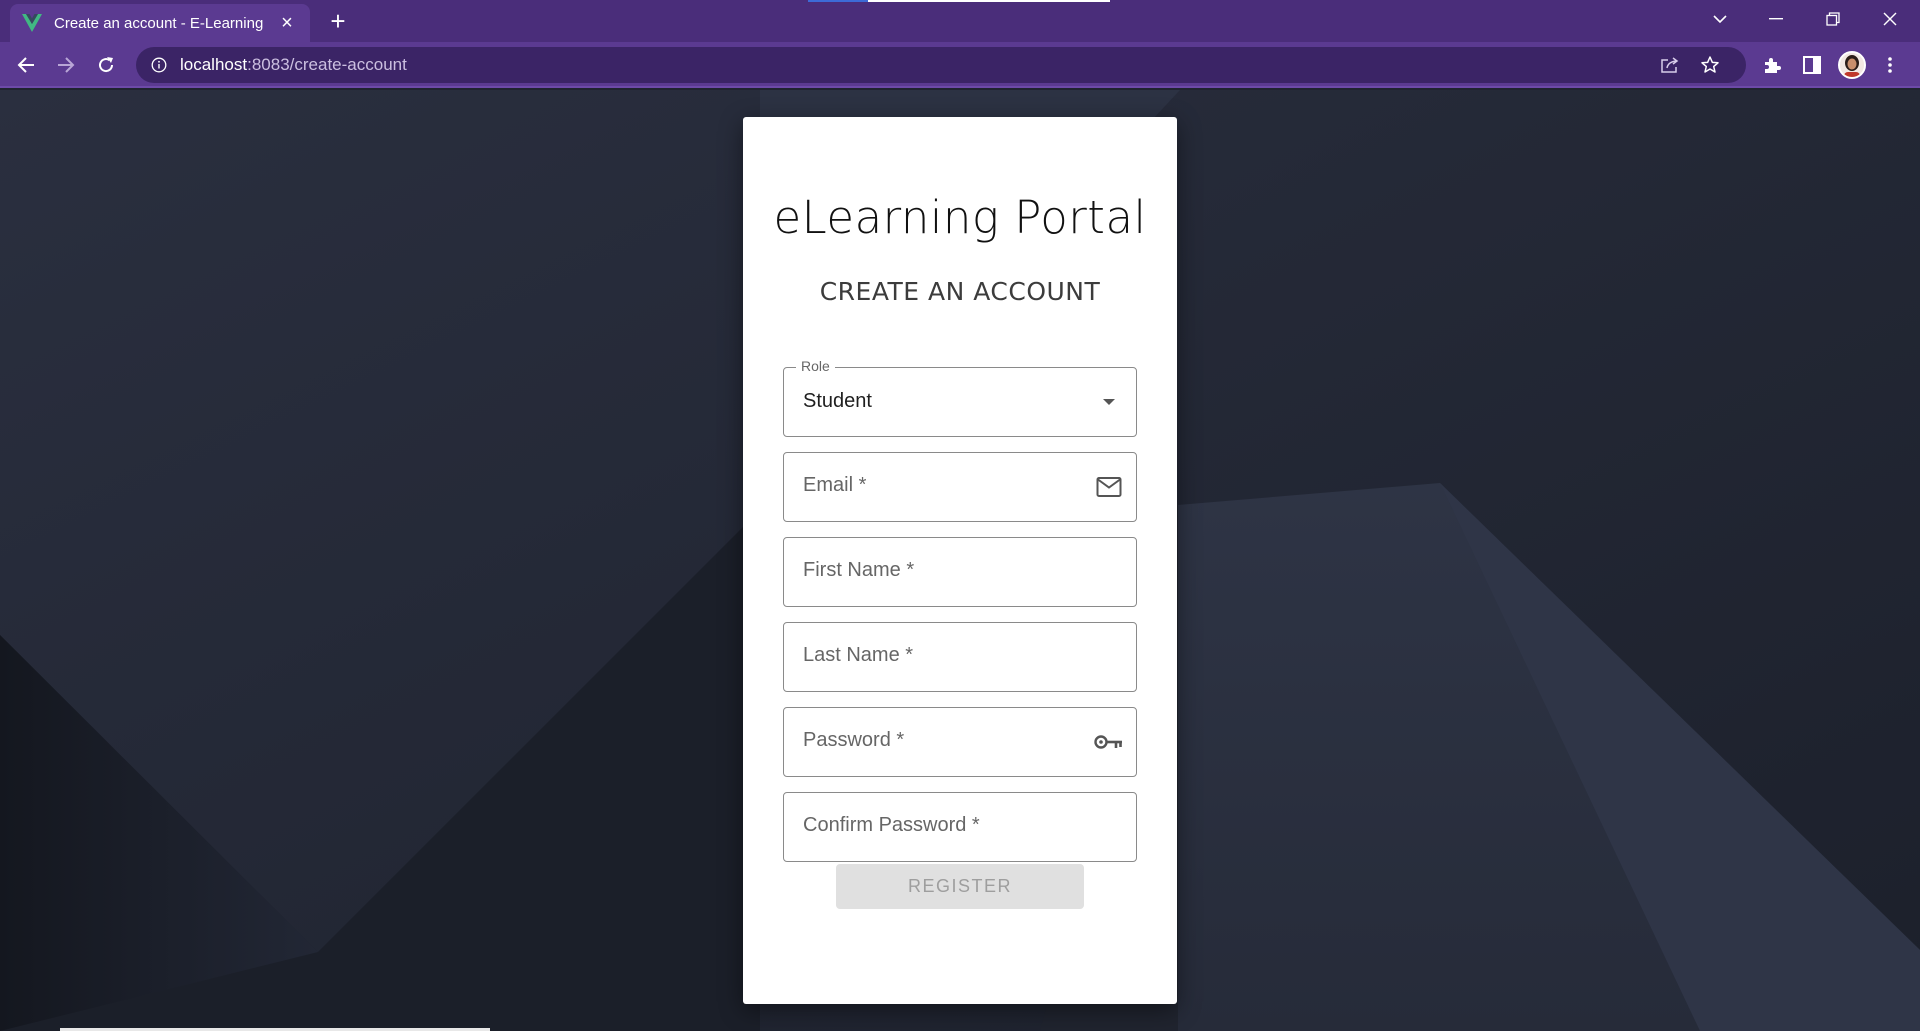 The image size is (1920, 1031). What do you see at coordinates (1812, 65) in the screenshot?
I see `side-panel-icon` at bounding box center [1812, 65].